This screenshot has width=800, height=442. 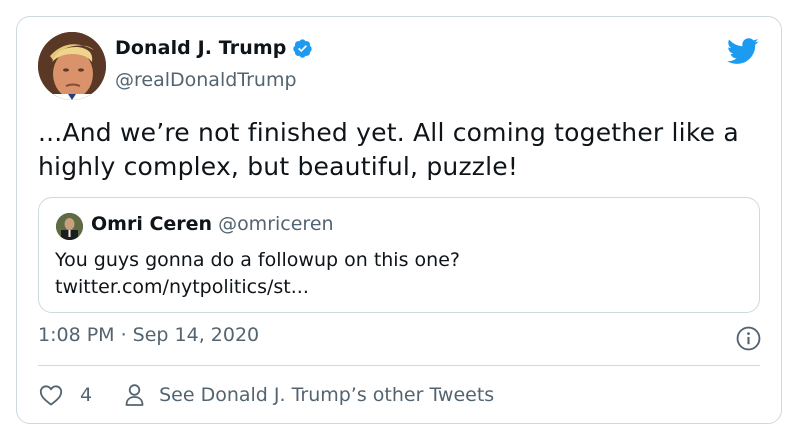 I want to click on author-handle: @realDonaldTrump, so click(x=206, y=80).